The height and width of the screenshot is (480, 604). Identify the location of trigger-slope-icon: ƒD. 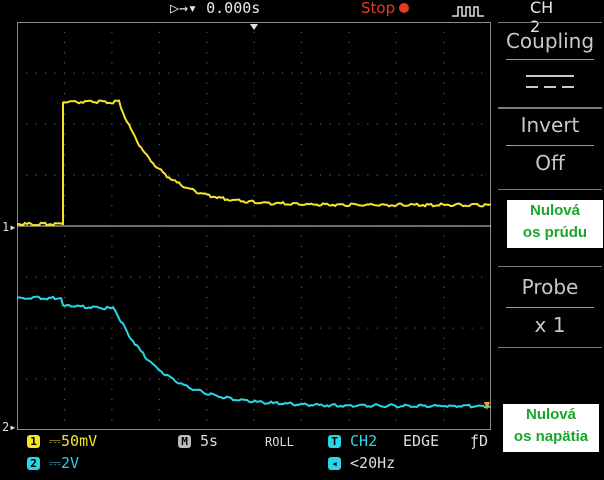
(479, 441).